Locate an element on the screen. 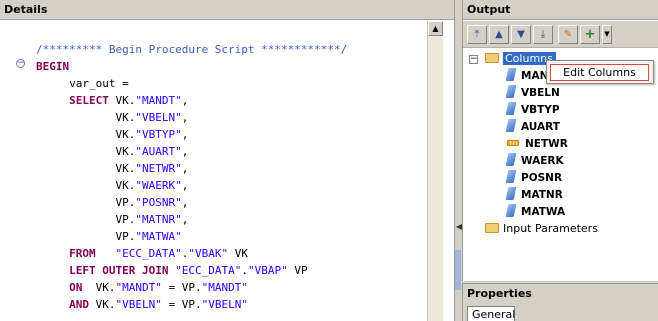  column-label: MATNR is located at coordinates (542, 195).